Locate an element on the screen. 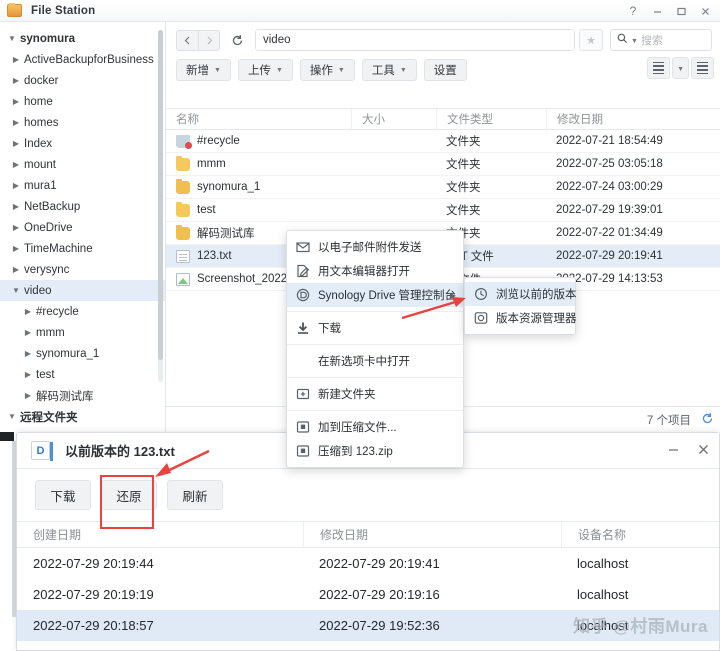  forward-icon is located at coordinates (209, 40).